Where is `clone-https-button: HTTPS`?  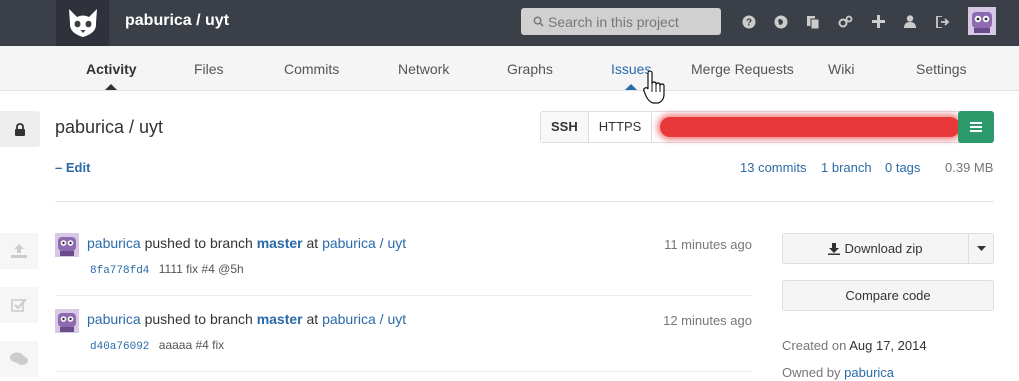
clone-https-button: HTTPS is located at coordinates (621, 127).